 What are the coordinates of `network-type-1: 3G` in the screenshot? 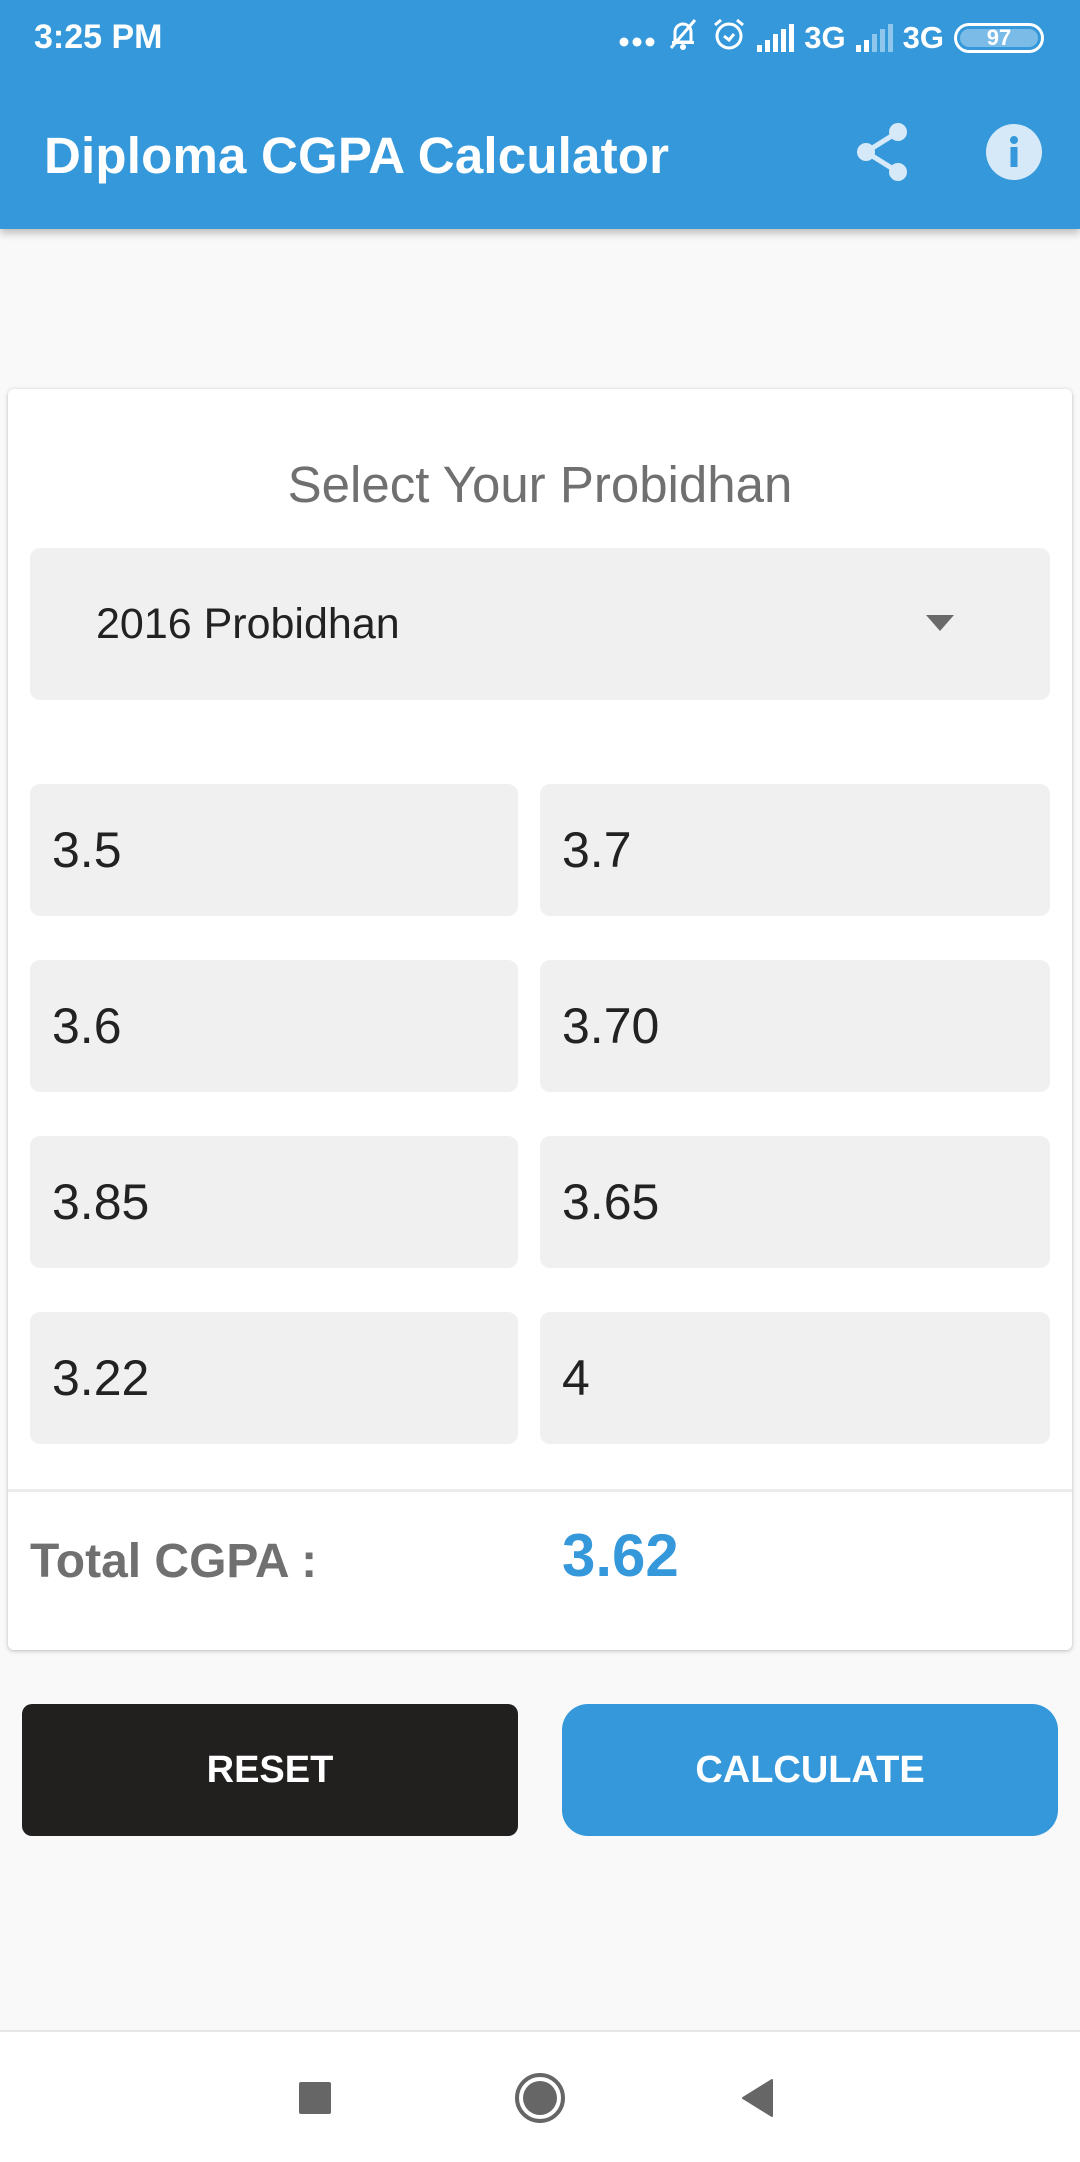 It's located at (825, 37).